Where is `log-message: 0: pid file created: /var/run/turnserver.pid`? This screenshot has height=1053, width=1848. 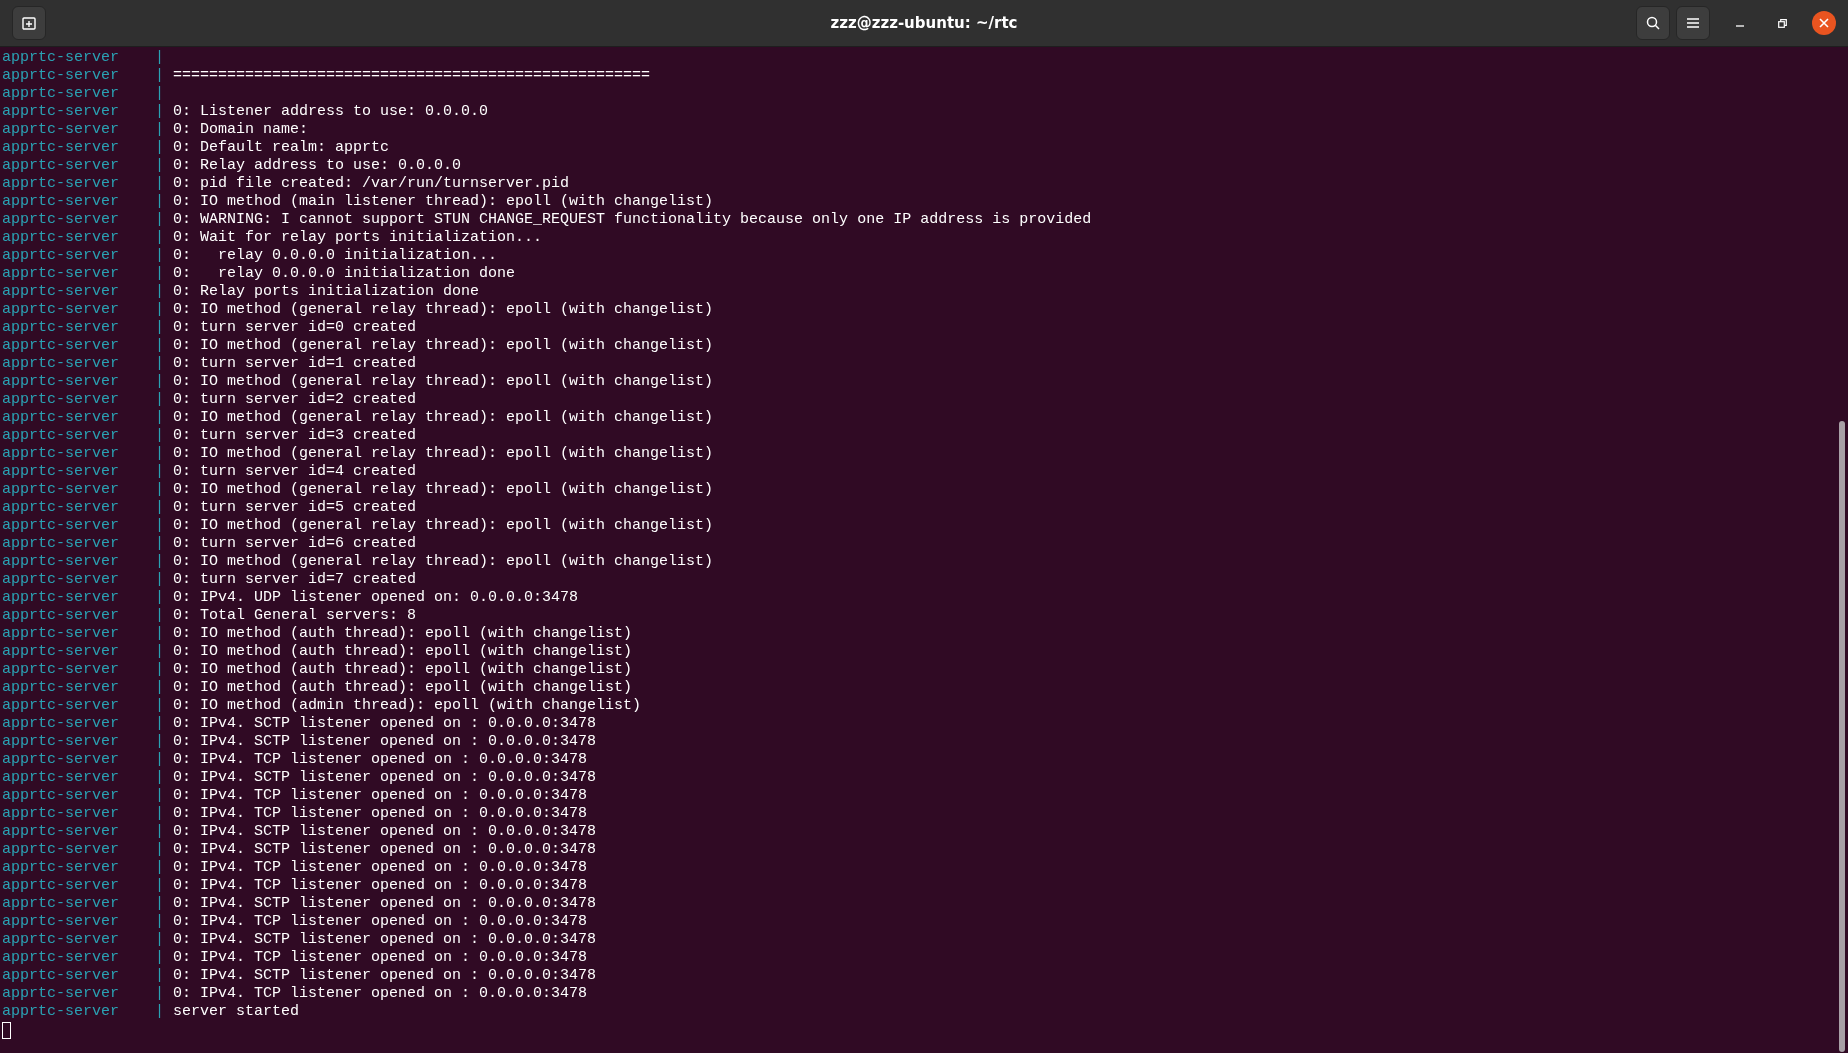
log-message: 0: pid file created: /var/run/turnserver.pid is located at coordinates (371, 184).